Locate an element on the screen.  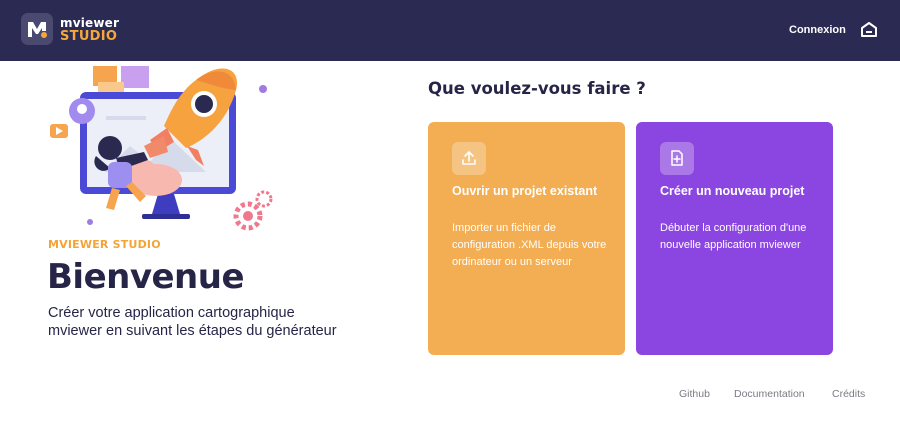
rocket-launch-illustration is located at coordinates (161, 149).